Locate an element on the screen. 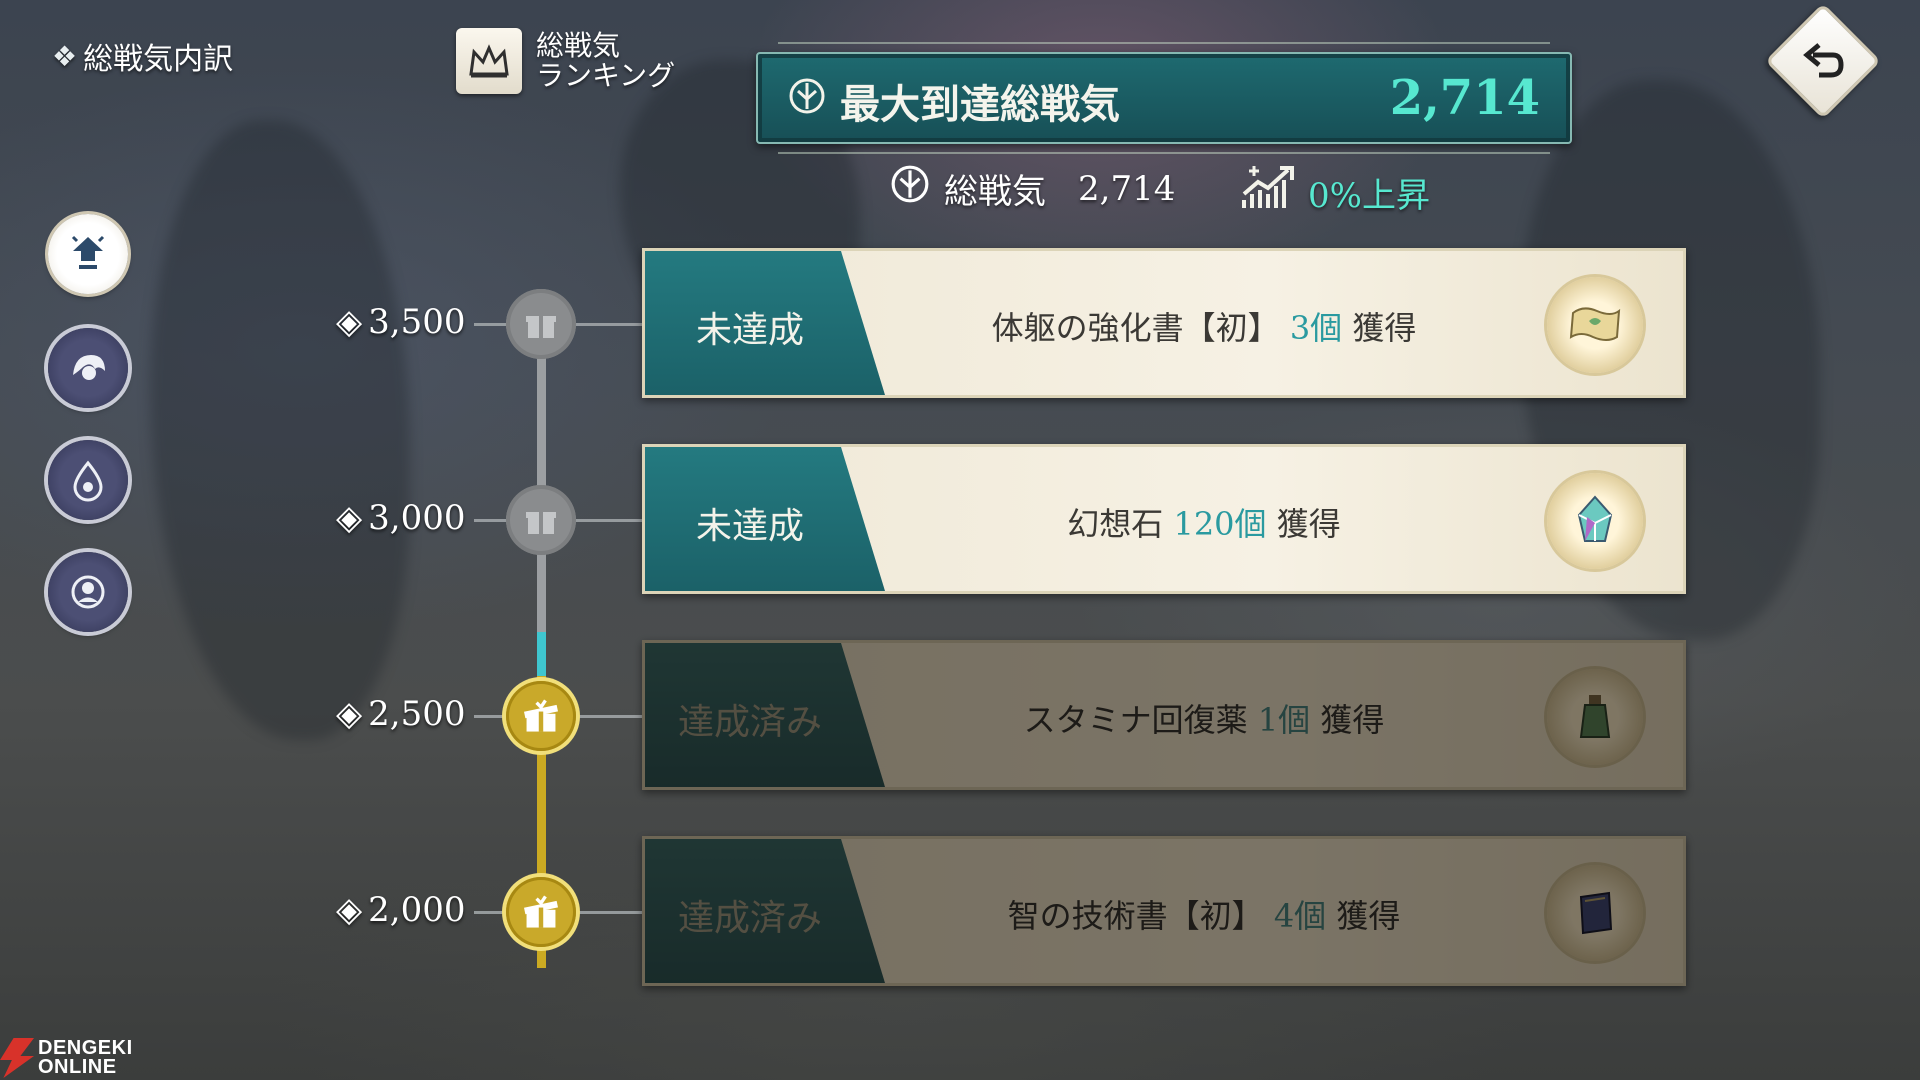  book-icon is located at coordinates (1596, 913).